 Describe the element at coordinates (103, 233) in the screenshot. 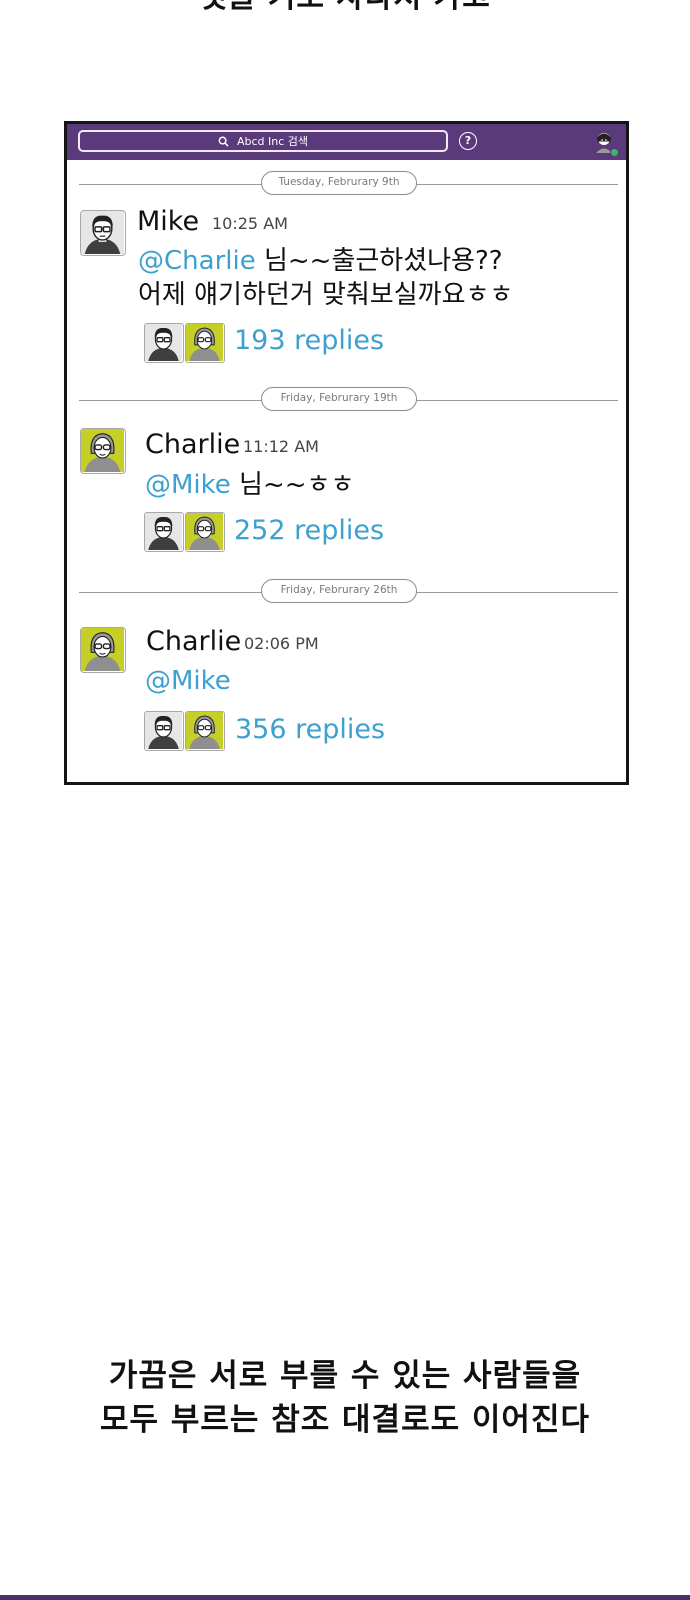

I see `mike-avatar` at that location.